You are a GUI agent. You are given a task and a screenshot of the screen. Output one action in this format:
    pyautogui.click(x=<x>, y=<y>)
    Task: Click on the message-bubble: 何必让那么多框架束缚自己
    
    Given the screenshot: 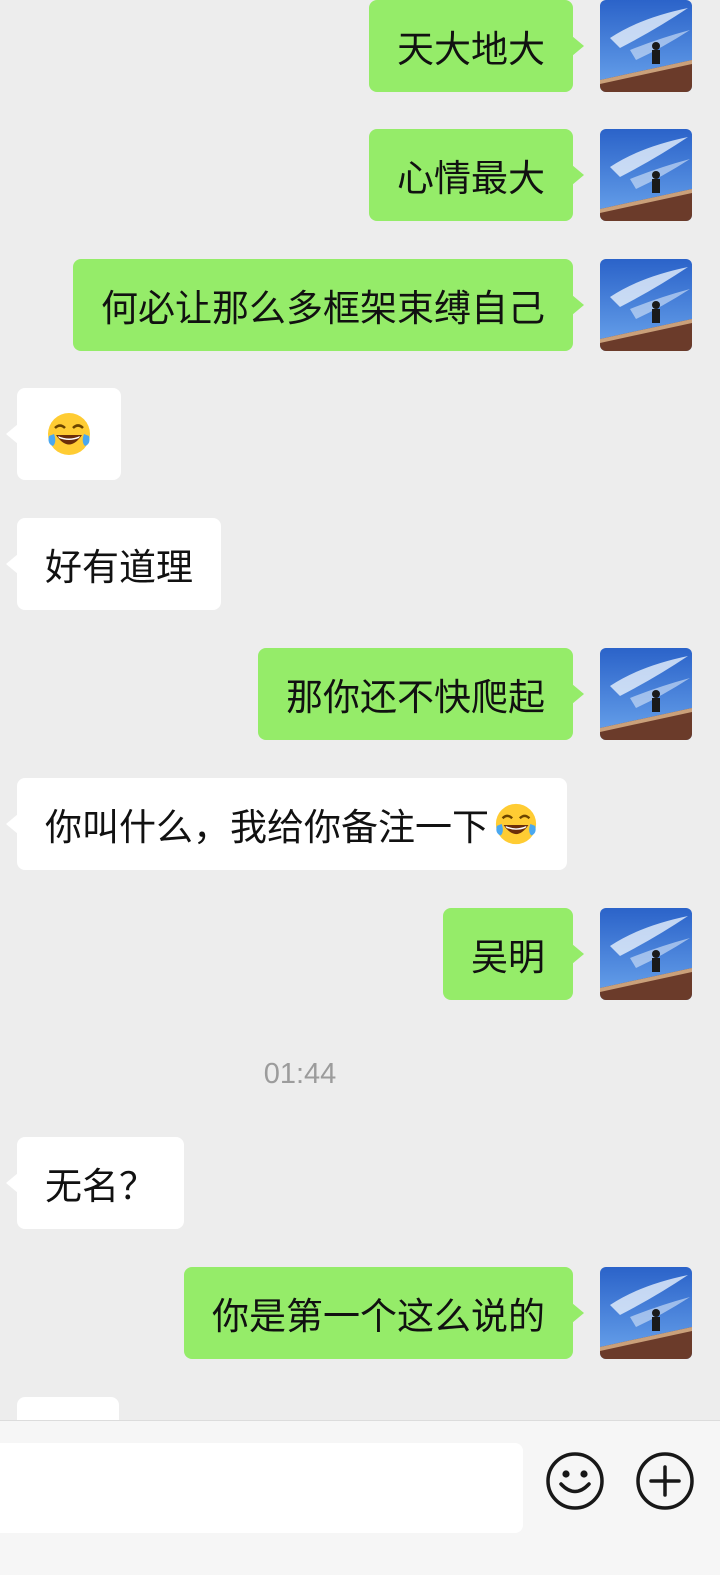 What is the action you would take?
    pyautogui.click(x=328, y=305)
    